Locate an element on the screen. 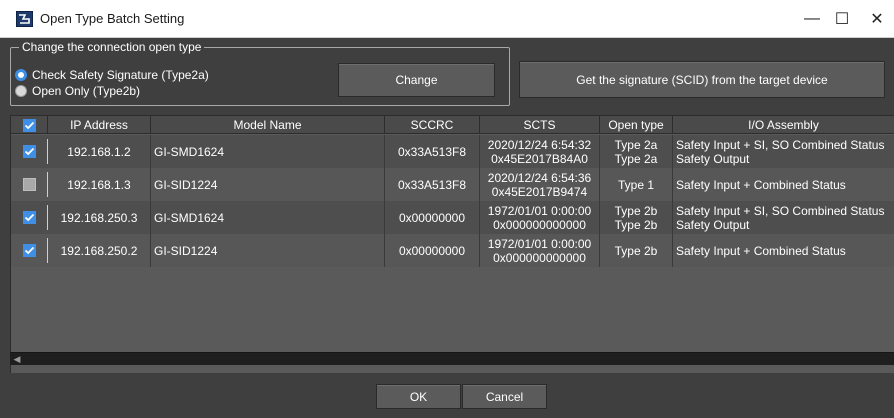 This screenshot has height=418, width=894. column-header-ip: IP Address is located at coordinates (99, 125).